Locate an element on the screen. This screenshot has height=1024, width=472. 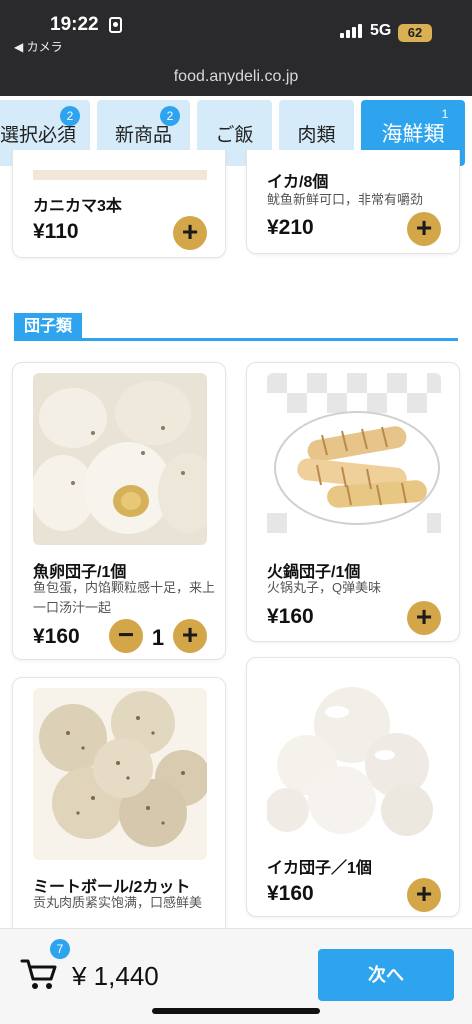
section-title: 団子類 is located at coordinates (48, 326).